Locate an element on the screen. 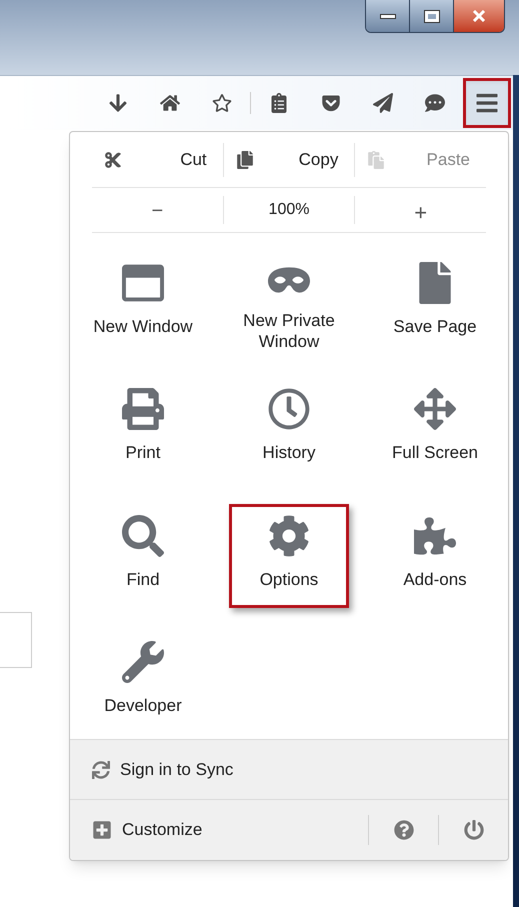  menu-item: Print is located at coordinates (143, 429).